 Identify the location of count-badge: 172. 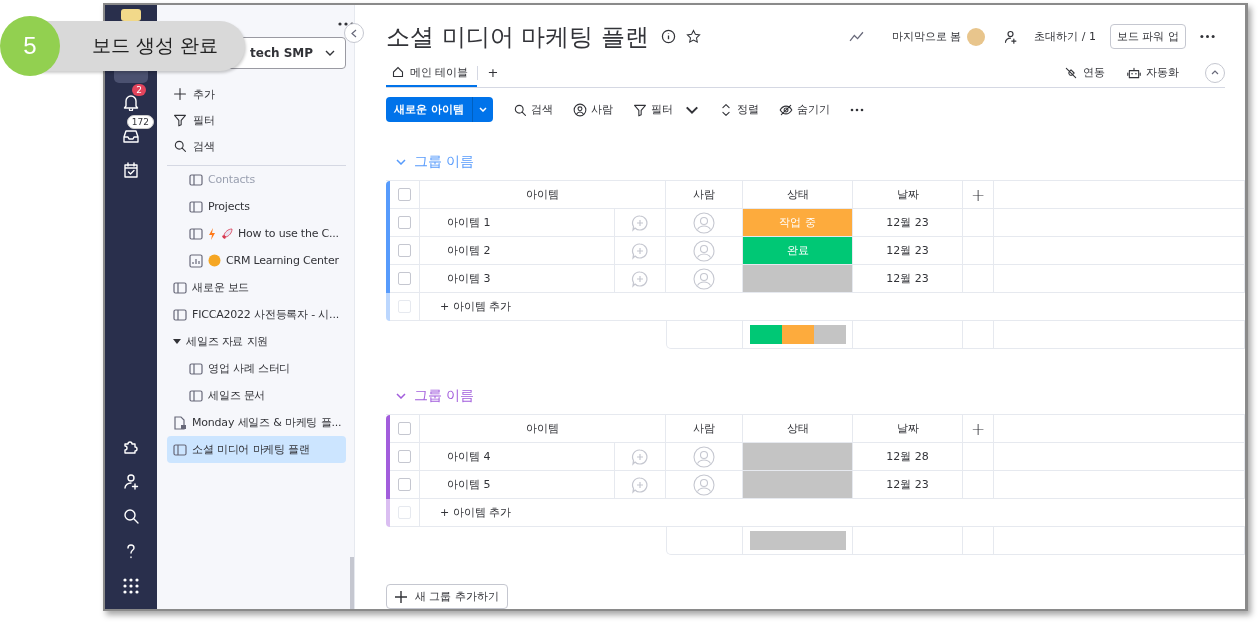
(140, 122).